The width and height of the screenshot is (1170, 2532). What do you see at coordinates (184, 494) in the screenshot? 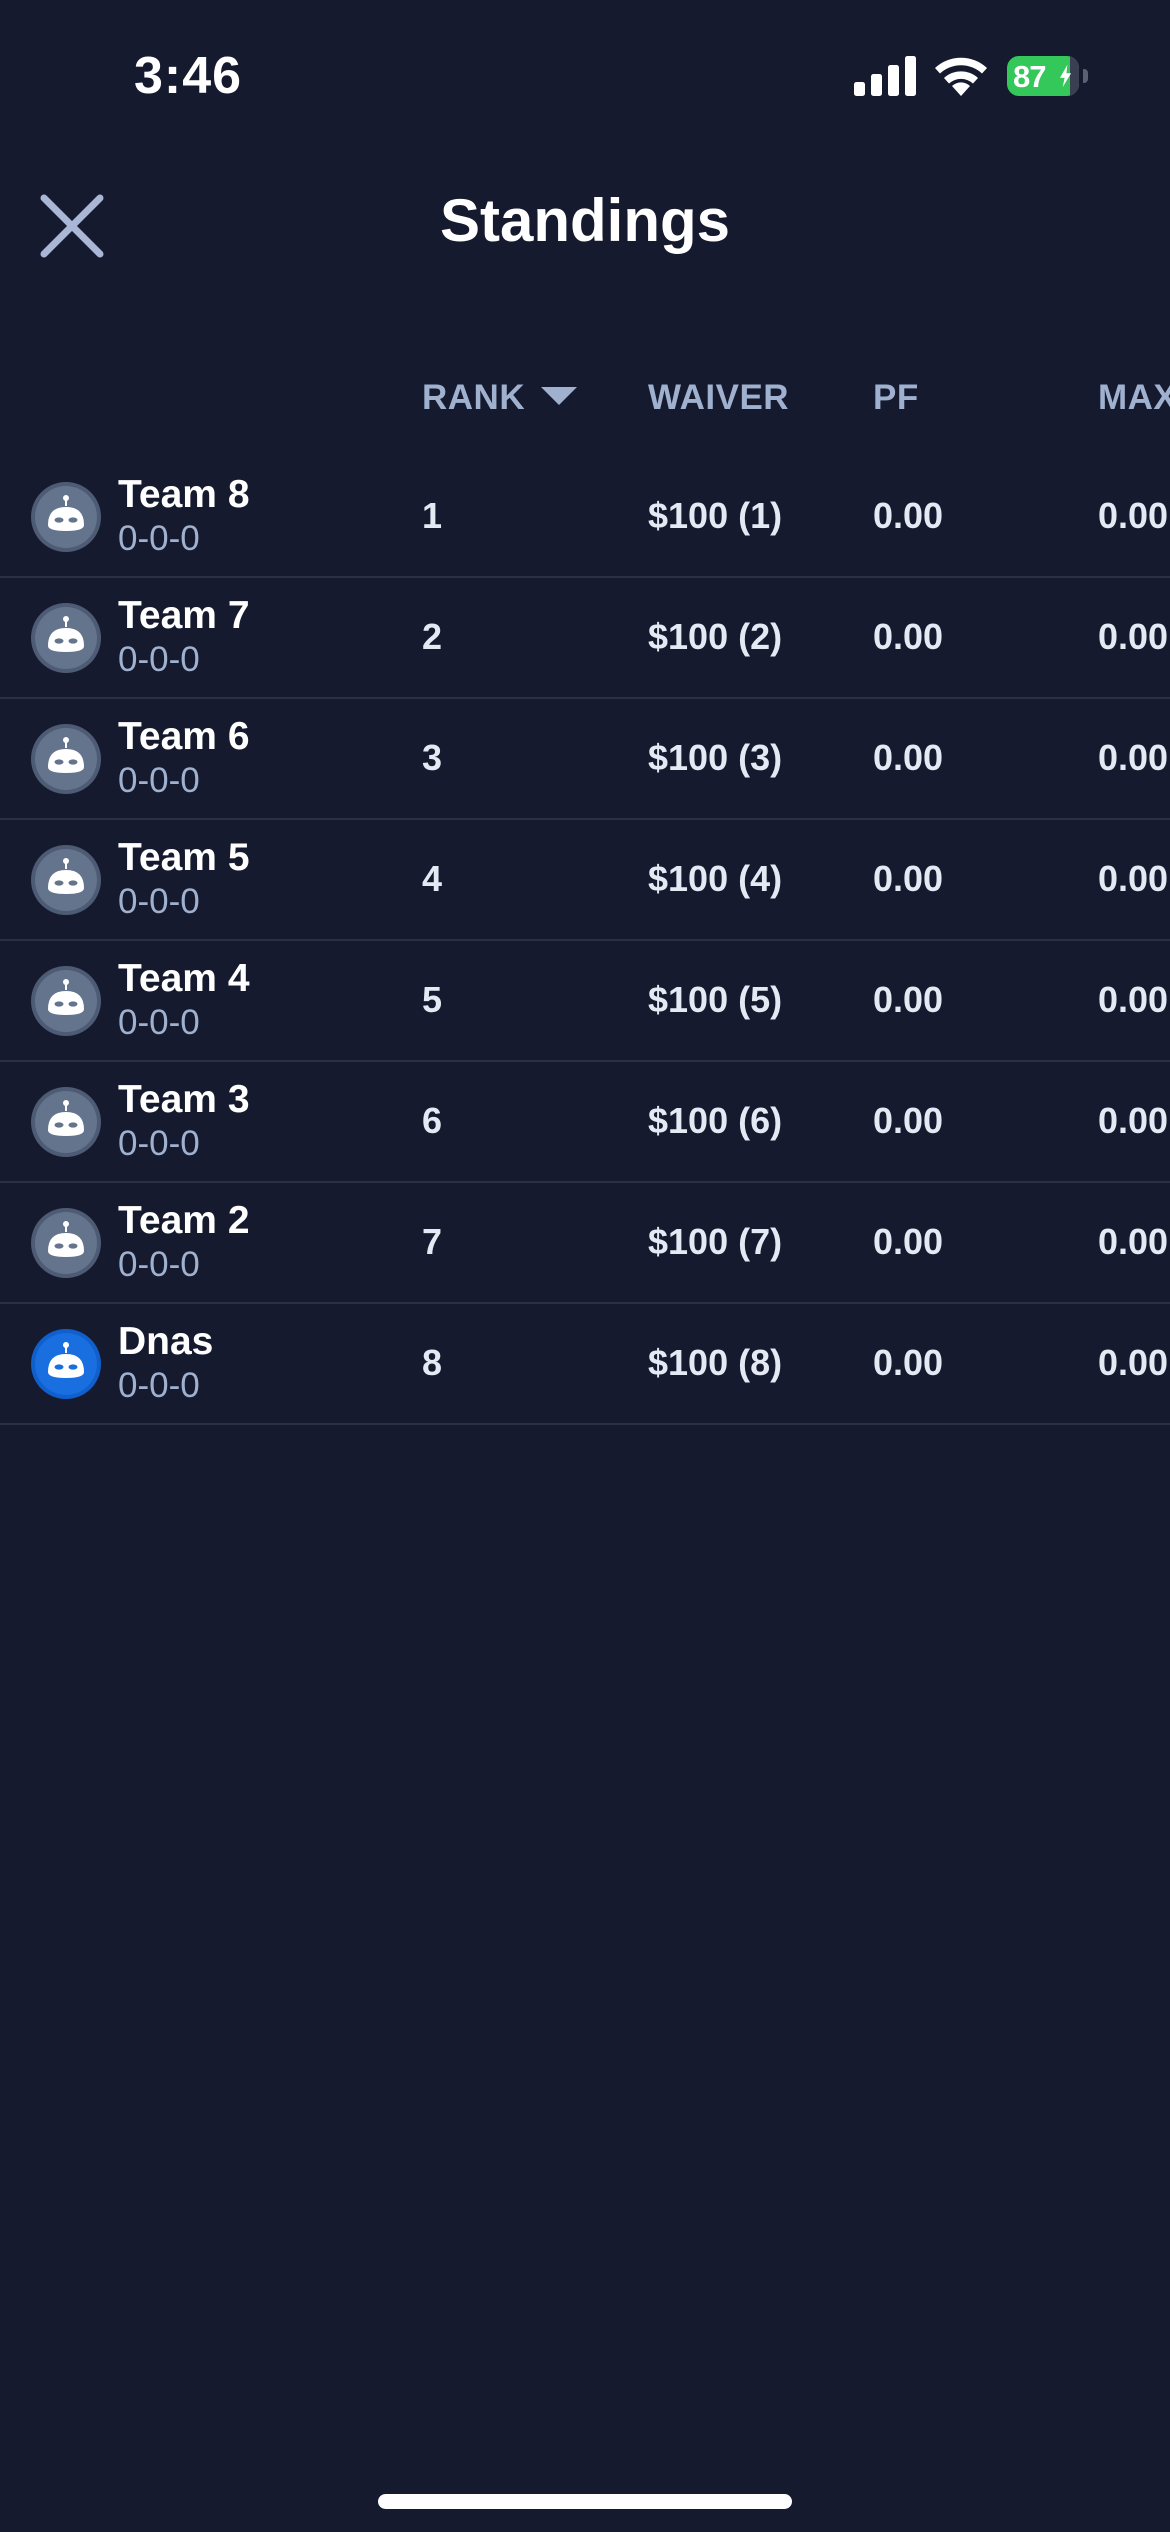
I see `team-name: Team 8` at bounding box center [184, 494].